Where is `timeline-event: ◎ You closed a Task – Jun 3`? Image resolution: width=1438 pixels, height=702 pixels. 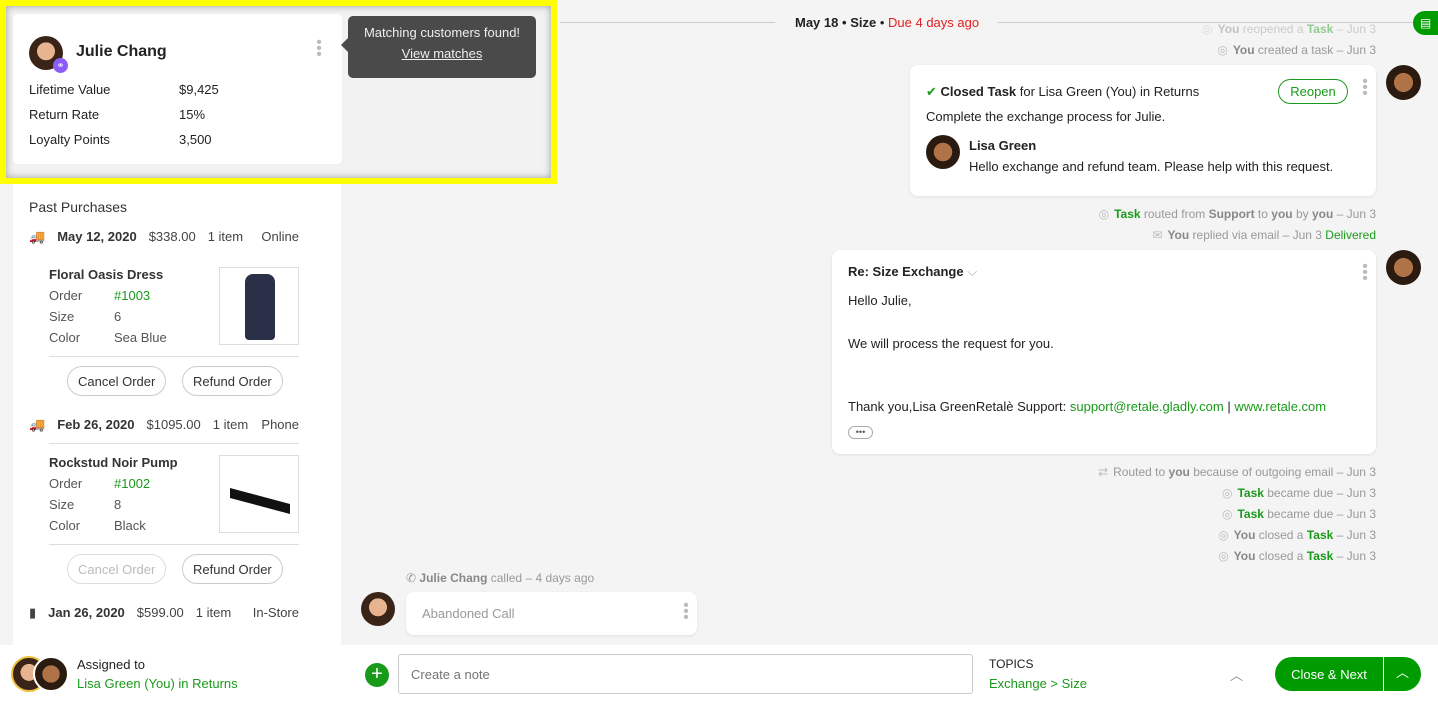 timeline-event: ◎ You closed a Task – Jun 3 is located at coordinates (1297, 556).